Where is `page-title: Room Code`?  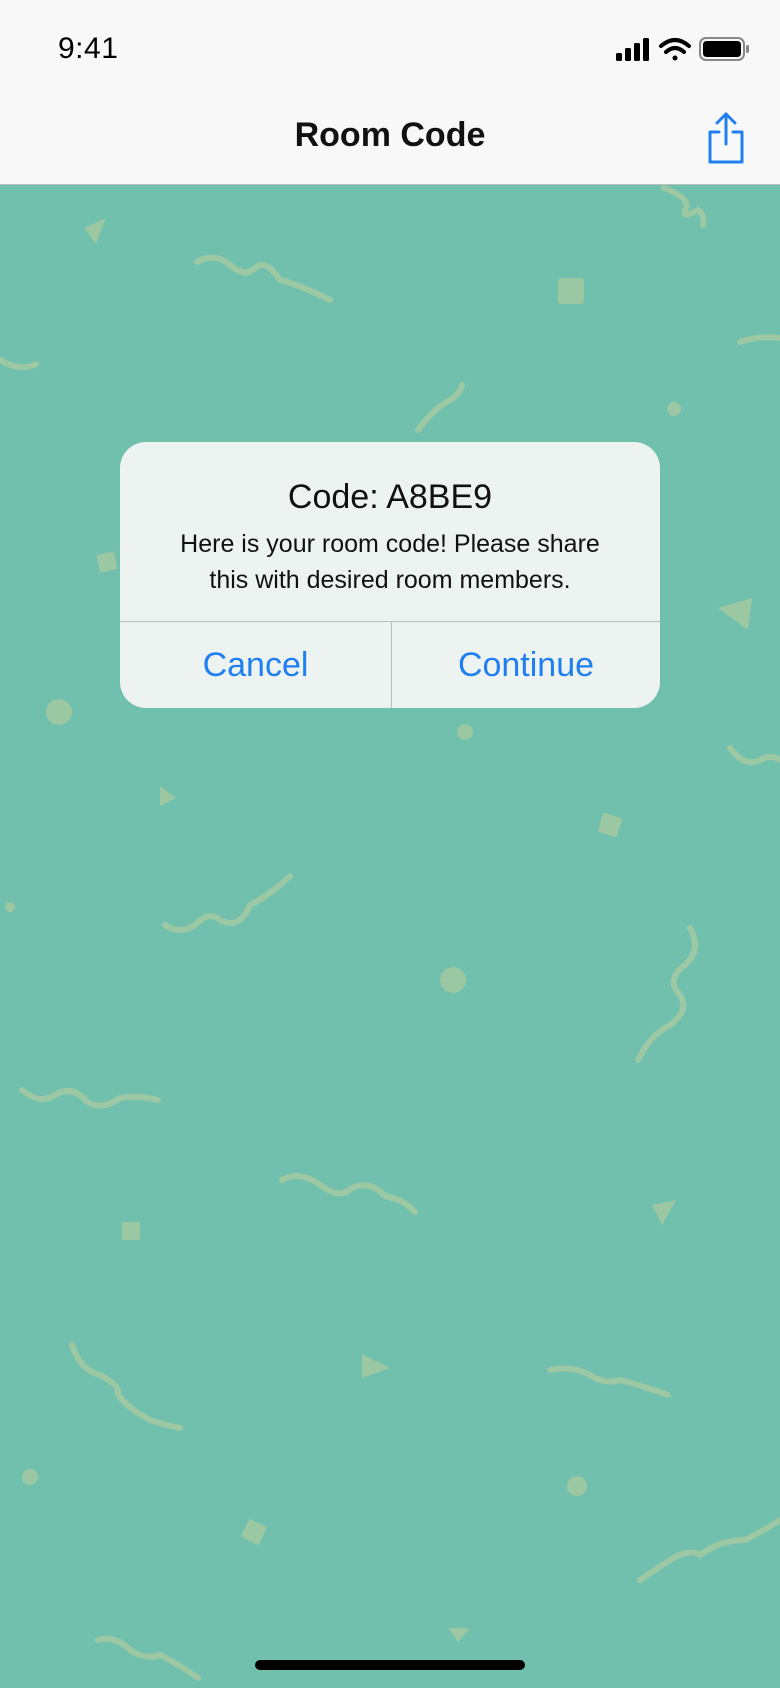 page-title: Room Code is located at coordinates (390, 135).